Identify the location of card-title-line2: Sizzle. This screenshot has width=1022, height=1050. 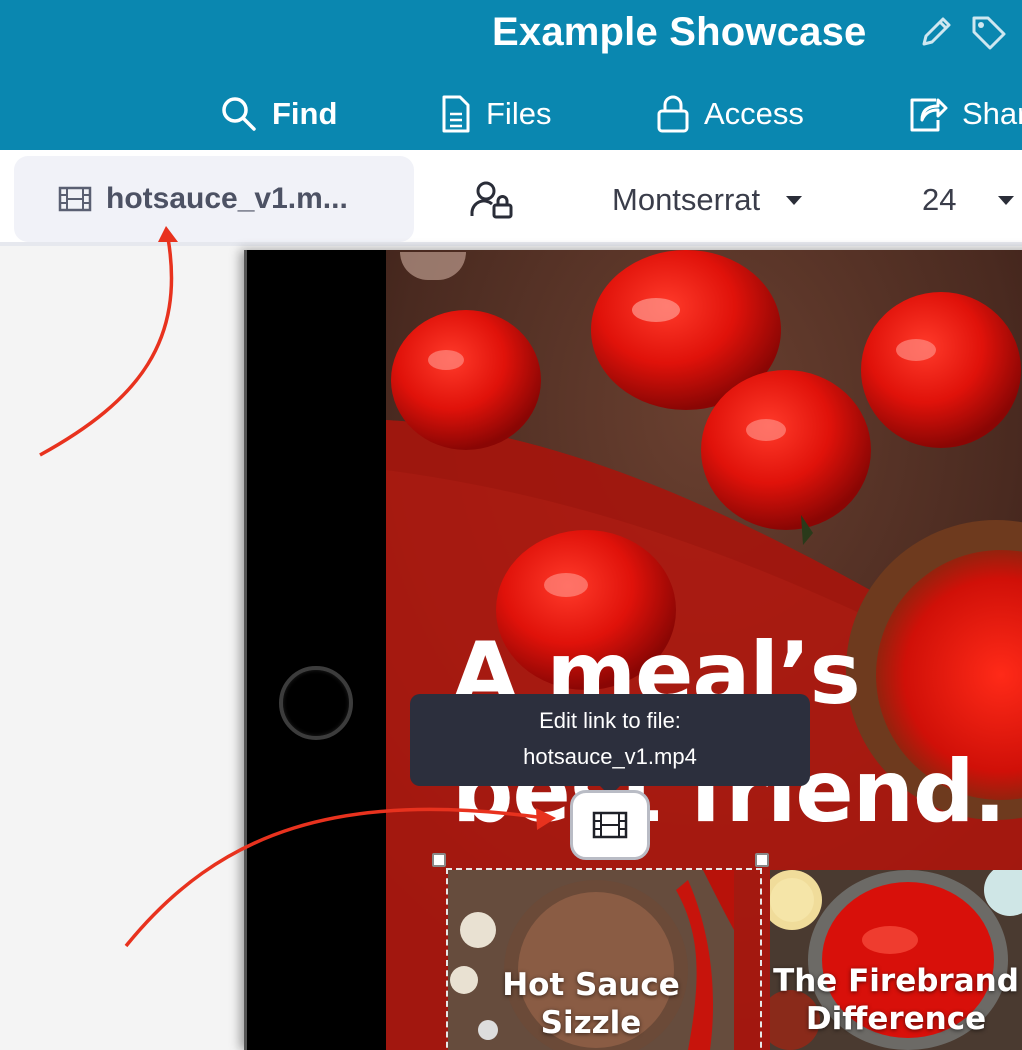
(591, 1023).